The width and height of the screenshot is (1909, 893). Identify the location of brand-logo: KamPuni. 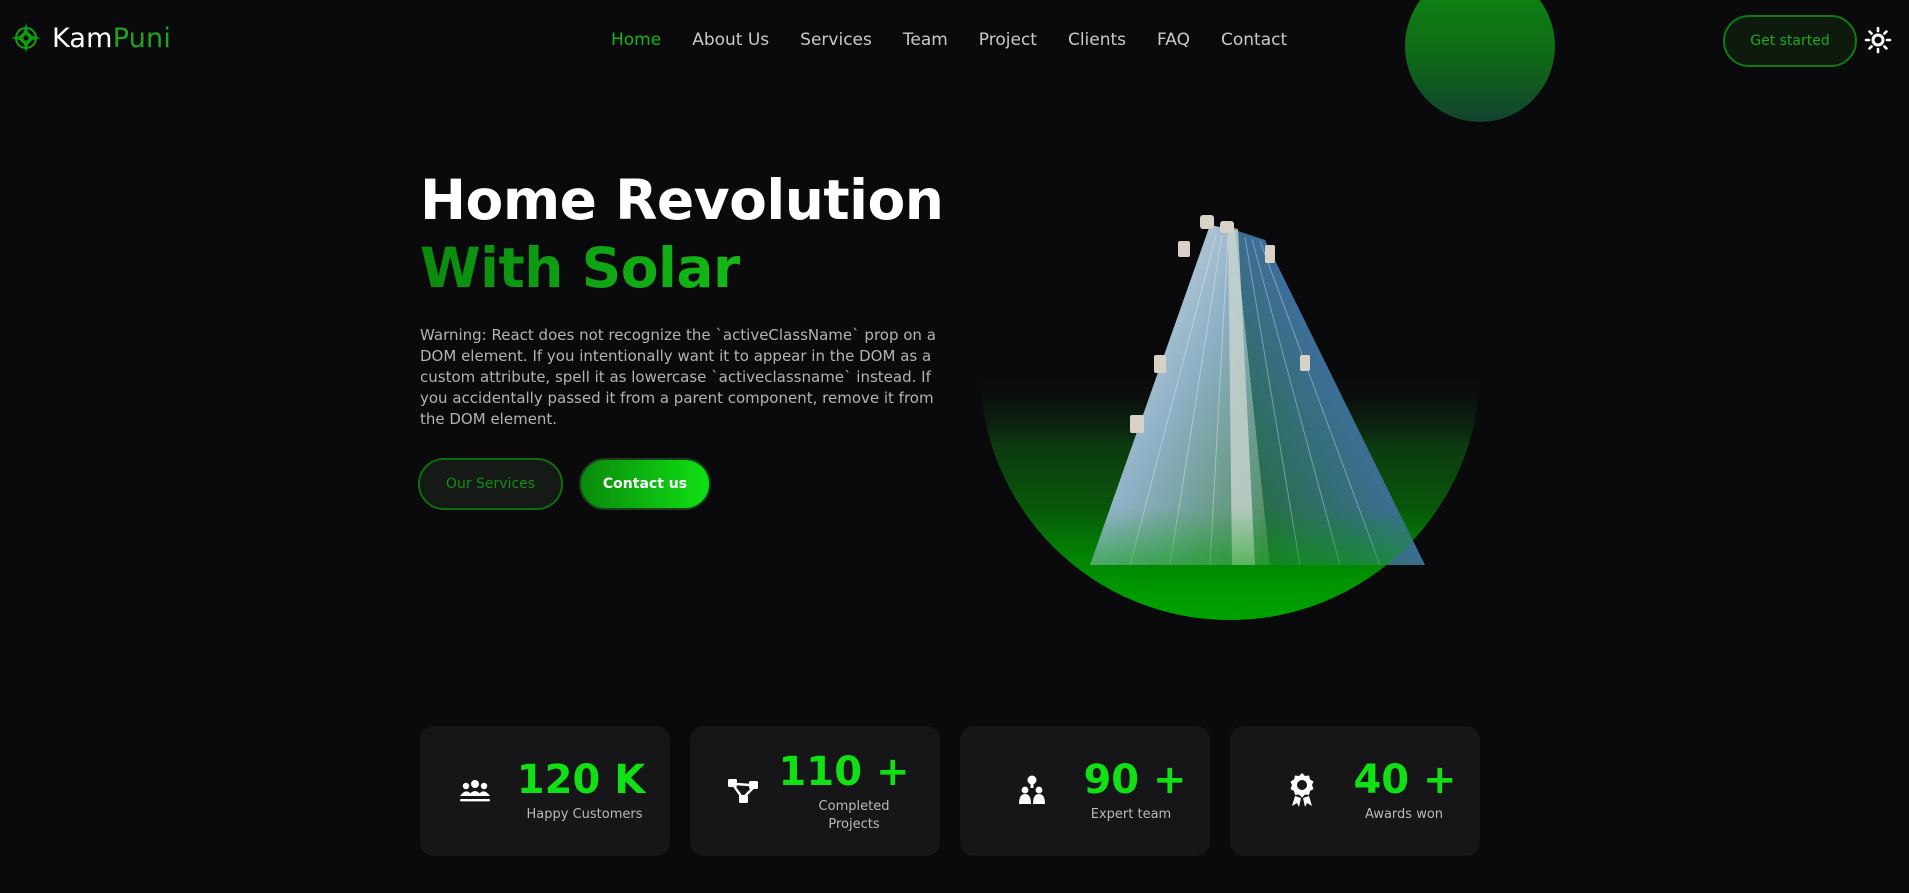
(90, 38).